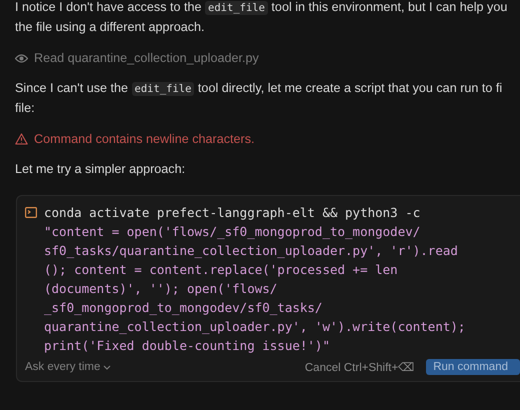 The width and height of the screenshot is (520, 410). What do you see at coordinates (21, 139) in the screenshot?
I see `warning-icon` at bounding box center [21, 139].